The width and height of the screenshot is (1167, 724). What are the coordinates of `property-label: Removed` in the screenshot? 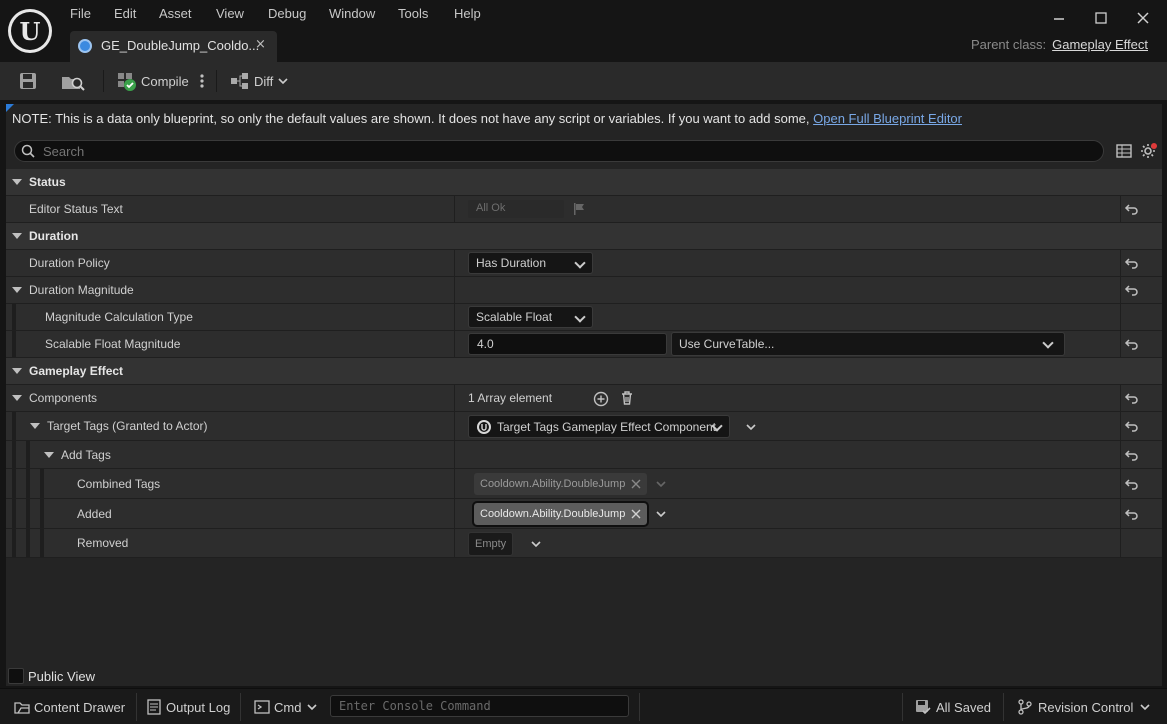 It's located at (103, 543).